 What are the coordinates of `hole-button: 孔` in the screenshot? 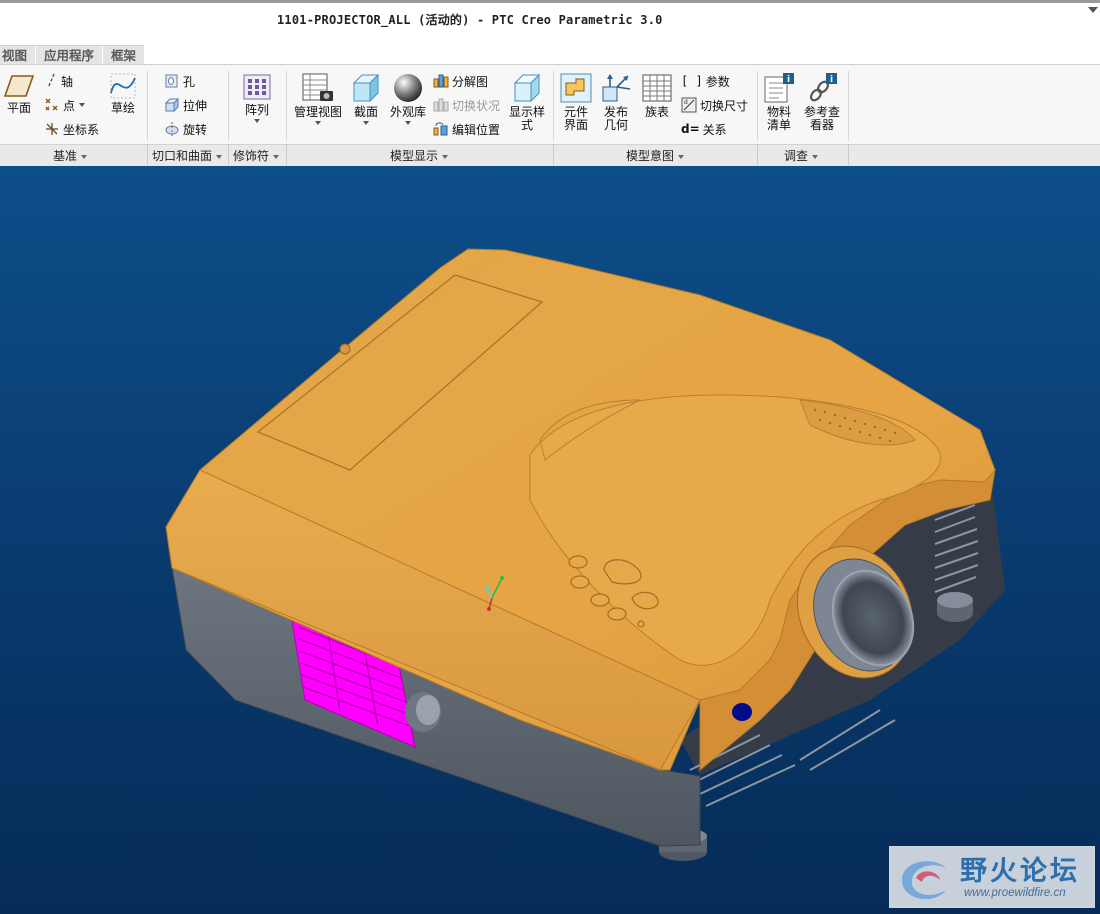 It's located at (179, 81).